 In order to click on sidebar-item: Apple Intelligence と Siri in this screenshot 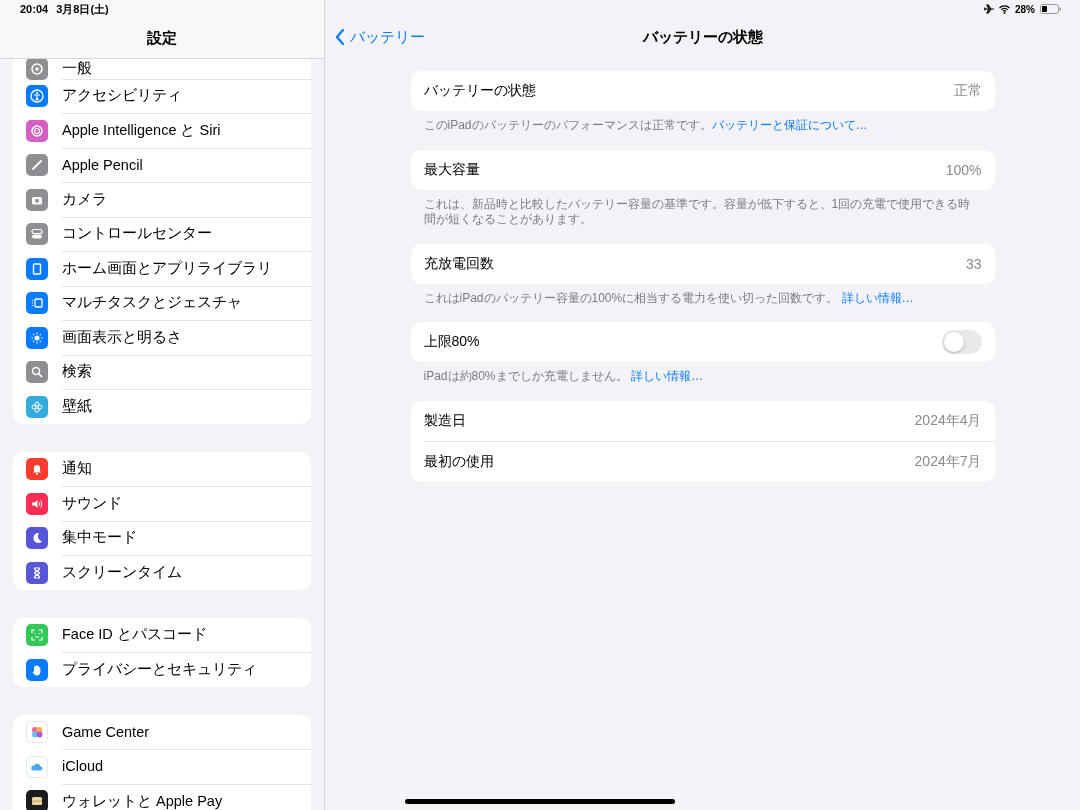, I will do `click(162, 130)`.